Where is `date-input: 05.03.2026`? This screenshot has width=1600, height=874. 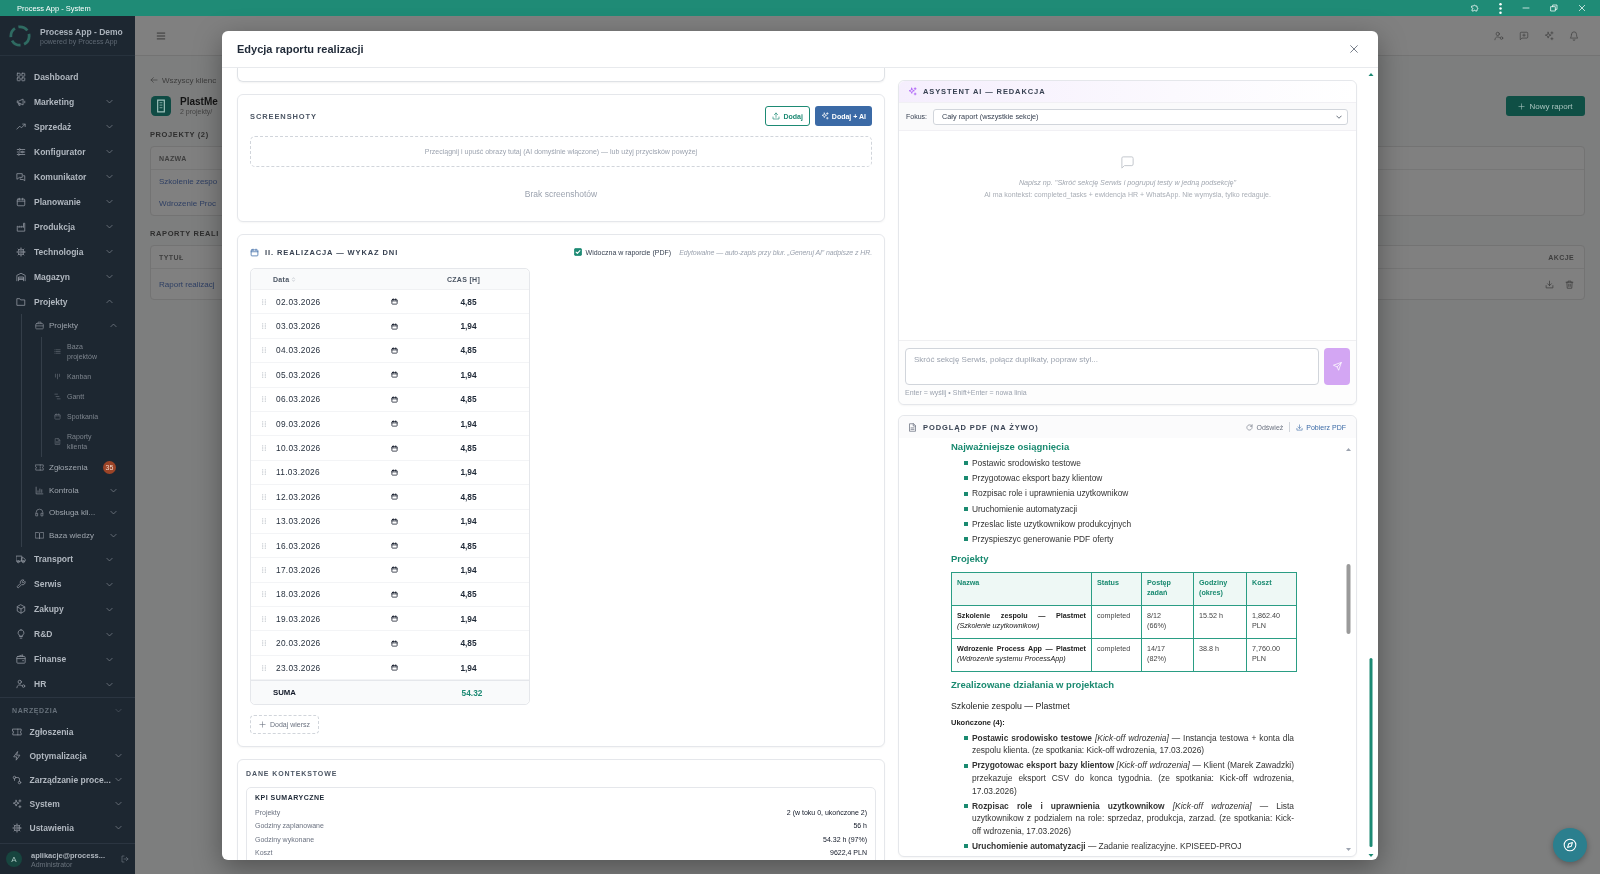 date-input: 05.03.2026 is located at coordinates (337, 374).